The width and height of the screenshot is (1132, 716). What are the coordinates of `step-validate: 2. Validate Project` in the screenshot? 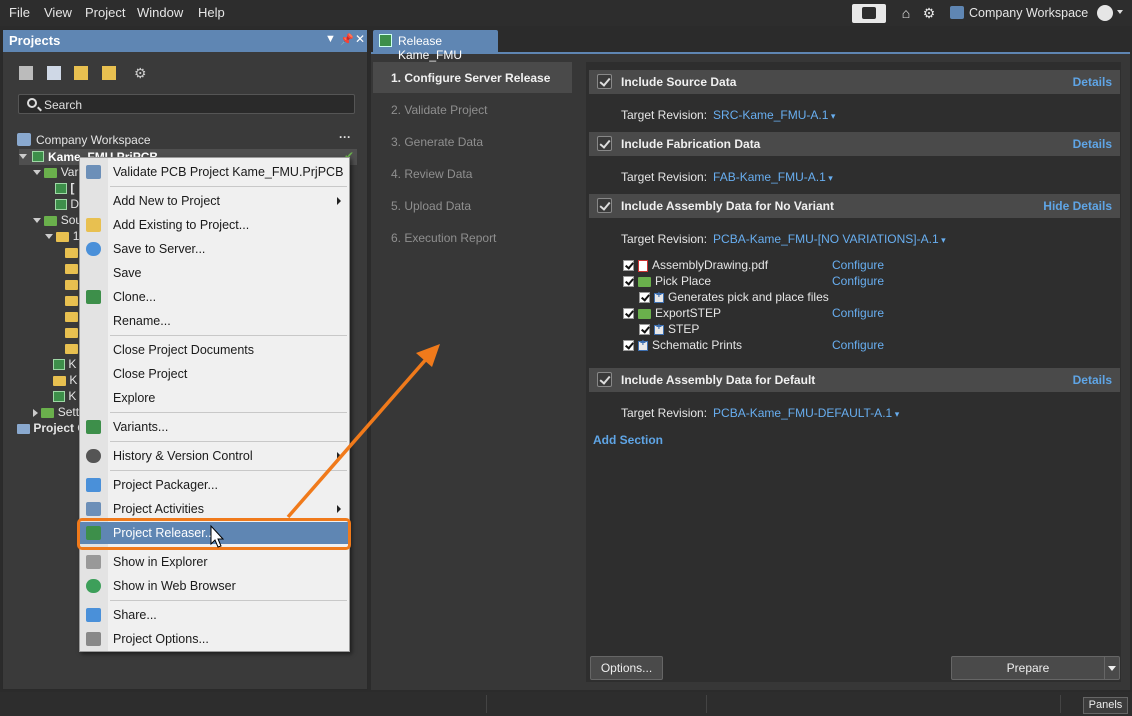 It's located at (472, 109).